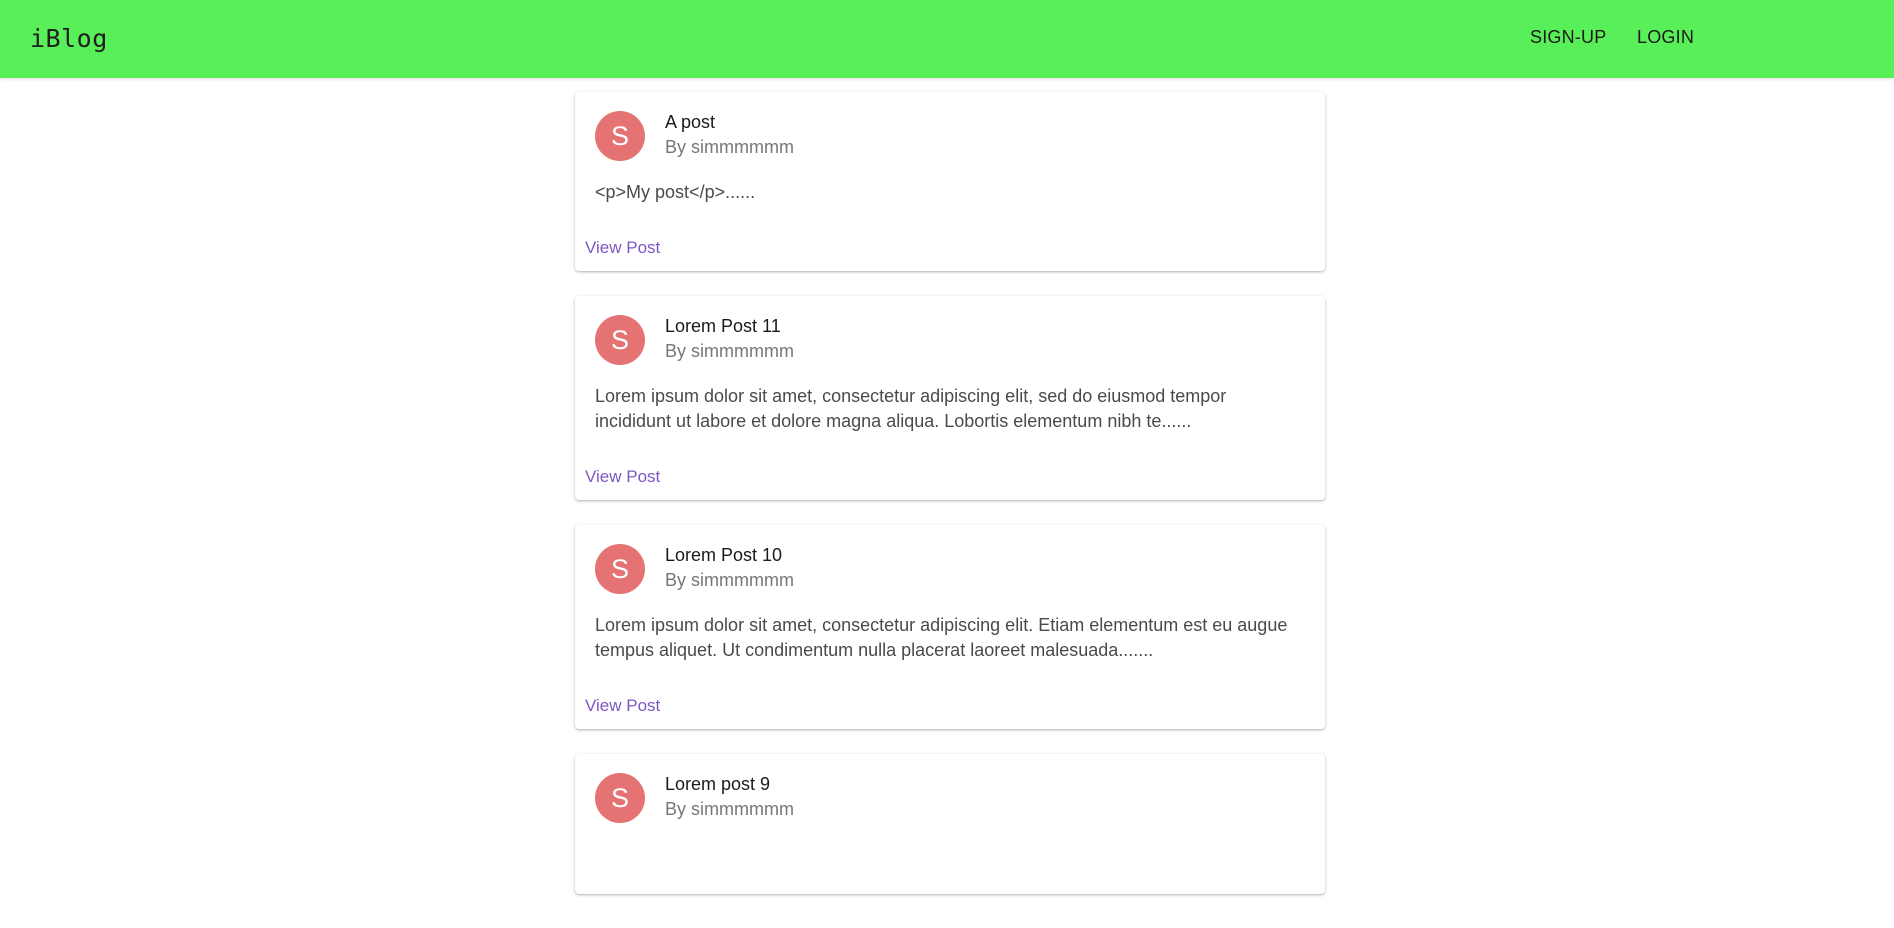  Describe the element at coordinates (1568, 37) in the screenshot. I see `signup-button: SIGN-UP` at that location.